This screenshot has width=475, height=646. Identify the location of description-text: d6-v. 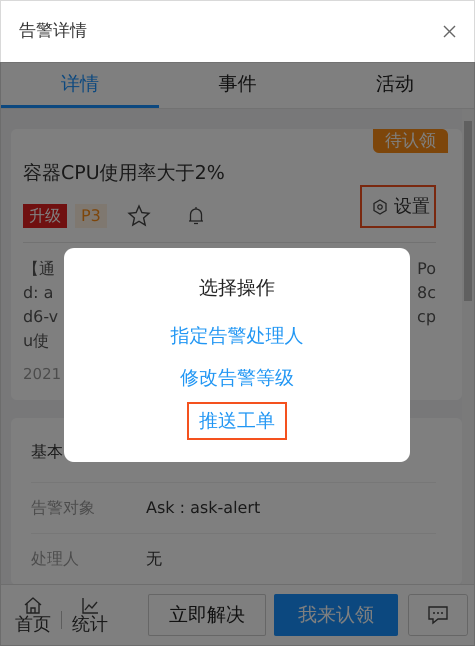
(40, 317).